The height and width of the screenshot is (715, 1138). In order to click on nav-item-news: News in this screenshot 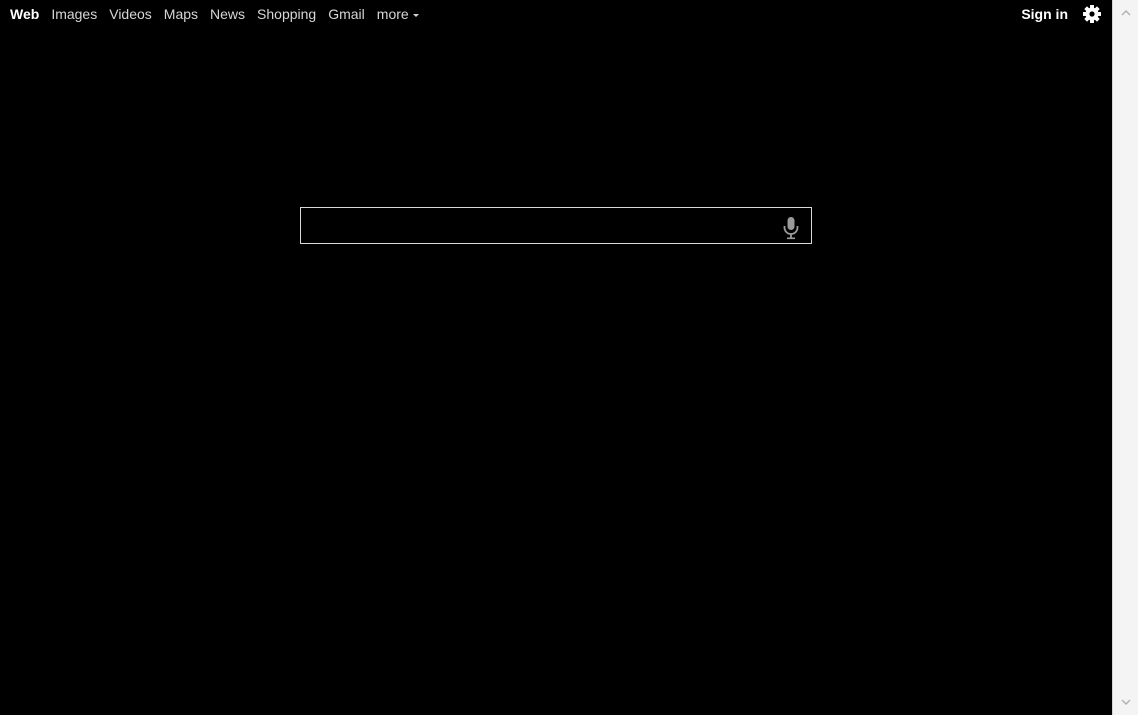, I will do `click(227, 14)`.